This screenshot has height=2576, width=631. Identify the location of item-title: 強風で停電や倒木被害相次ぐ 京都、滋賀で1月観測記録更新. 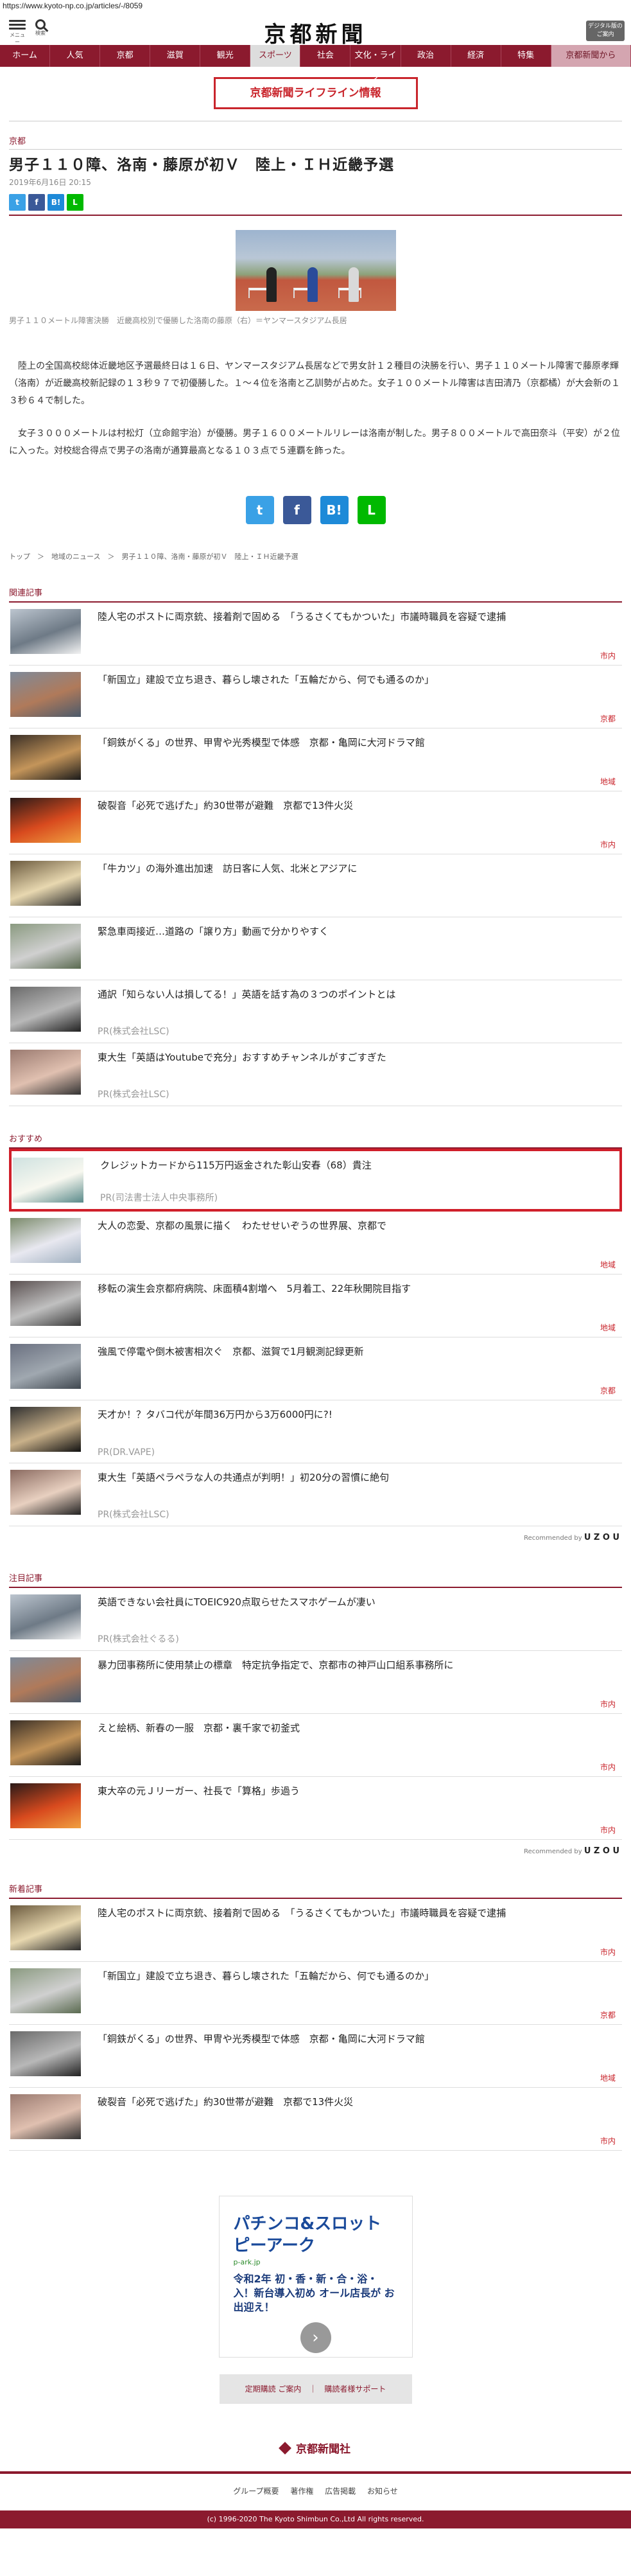
(357, 1351).